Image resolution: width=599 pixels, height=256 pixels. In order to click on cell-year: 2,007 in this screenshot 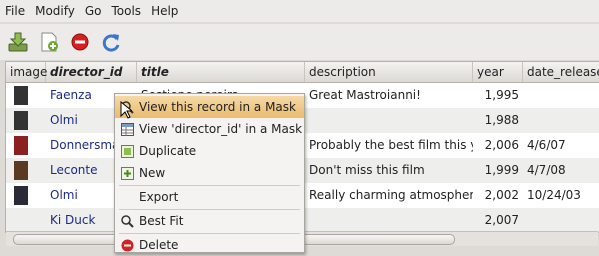, I will do `click(498, 220)`.